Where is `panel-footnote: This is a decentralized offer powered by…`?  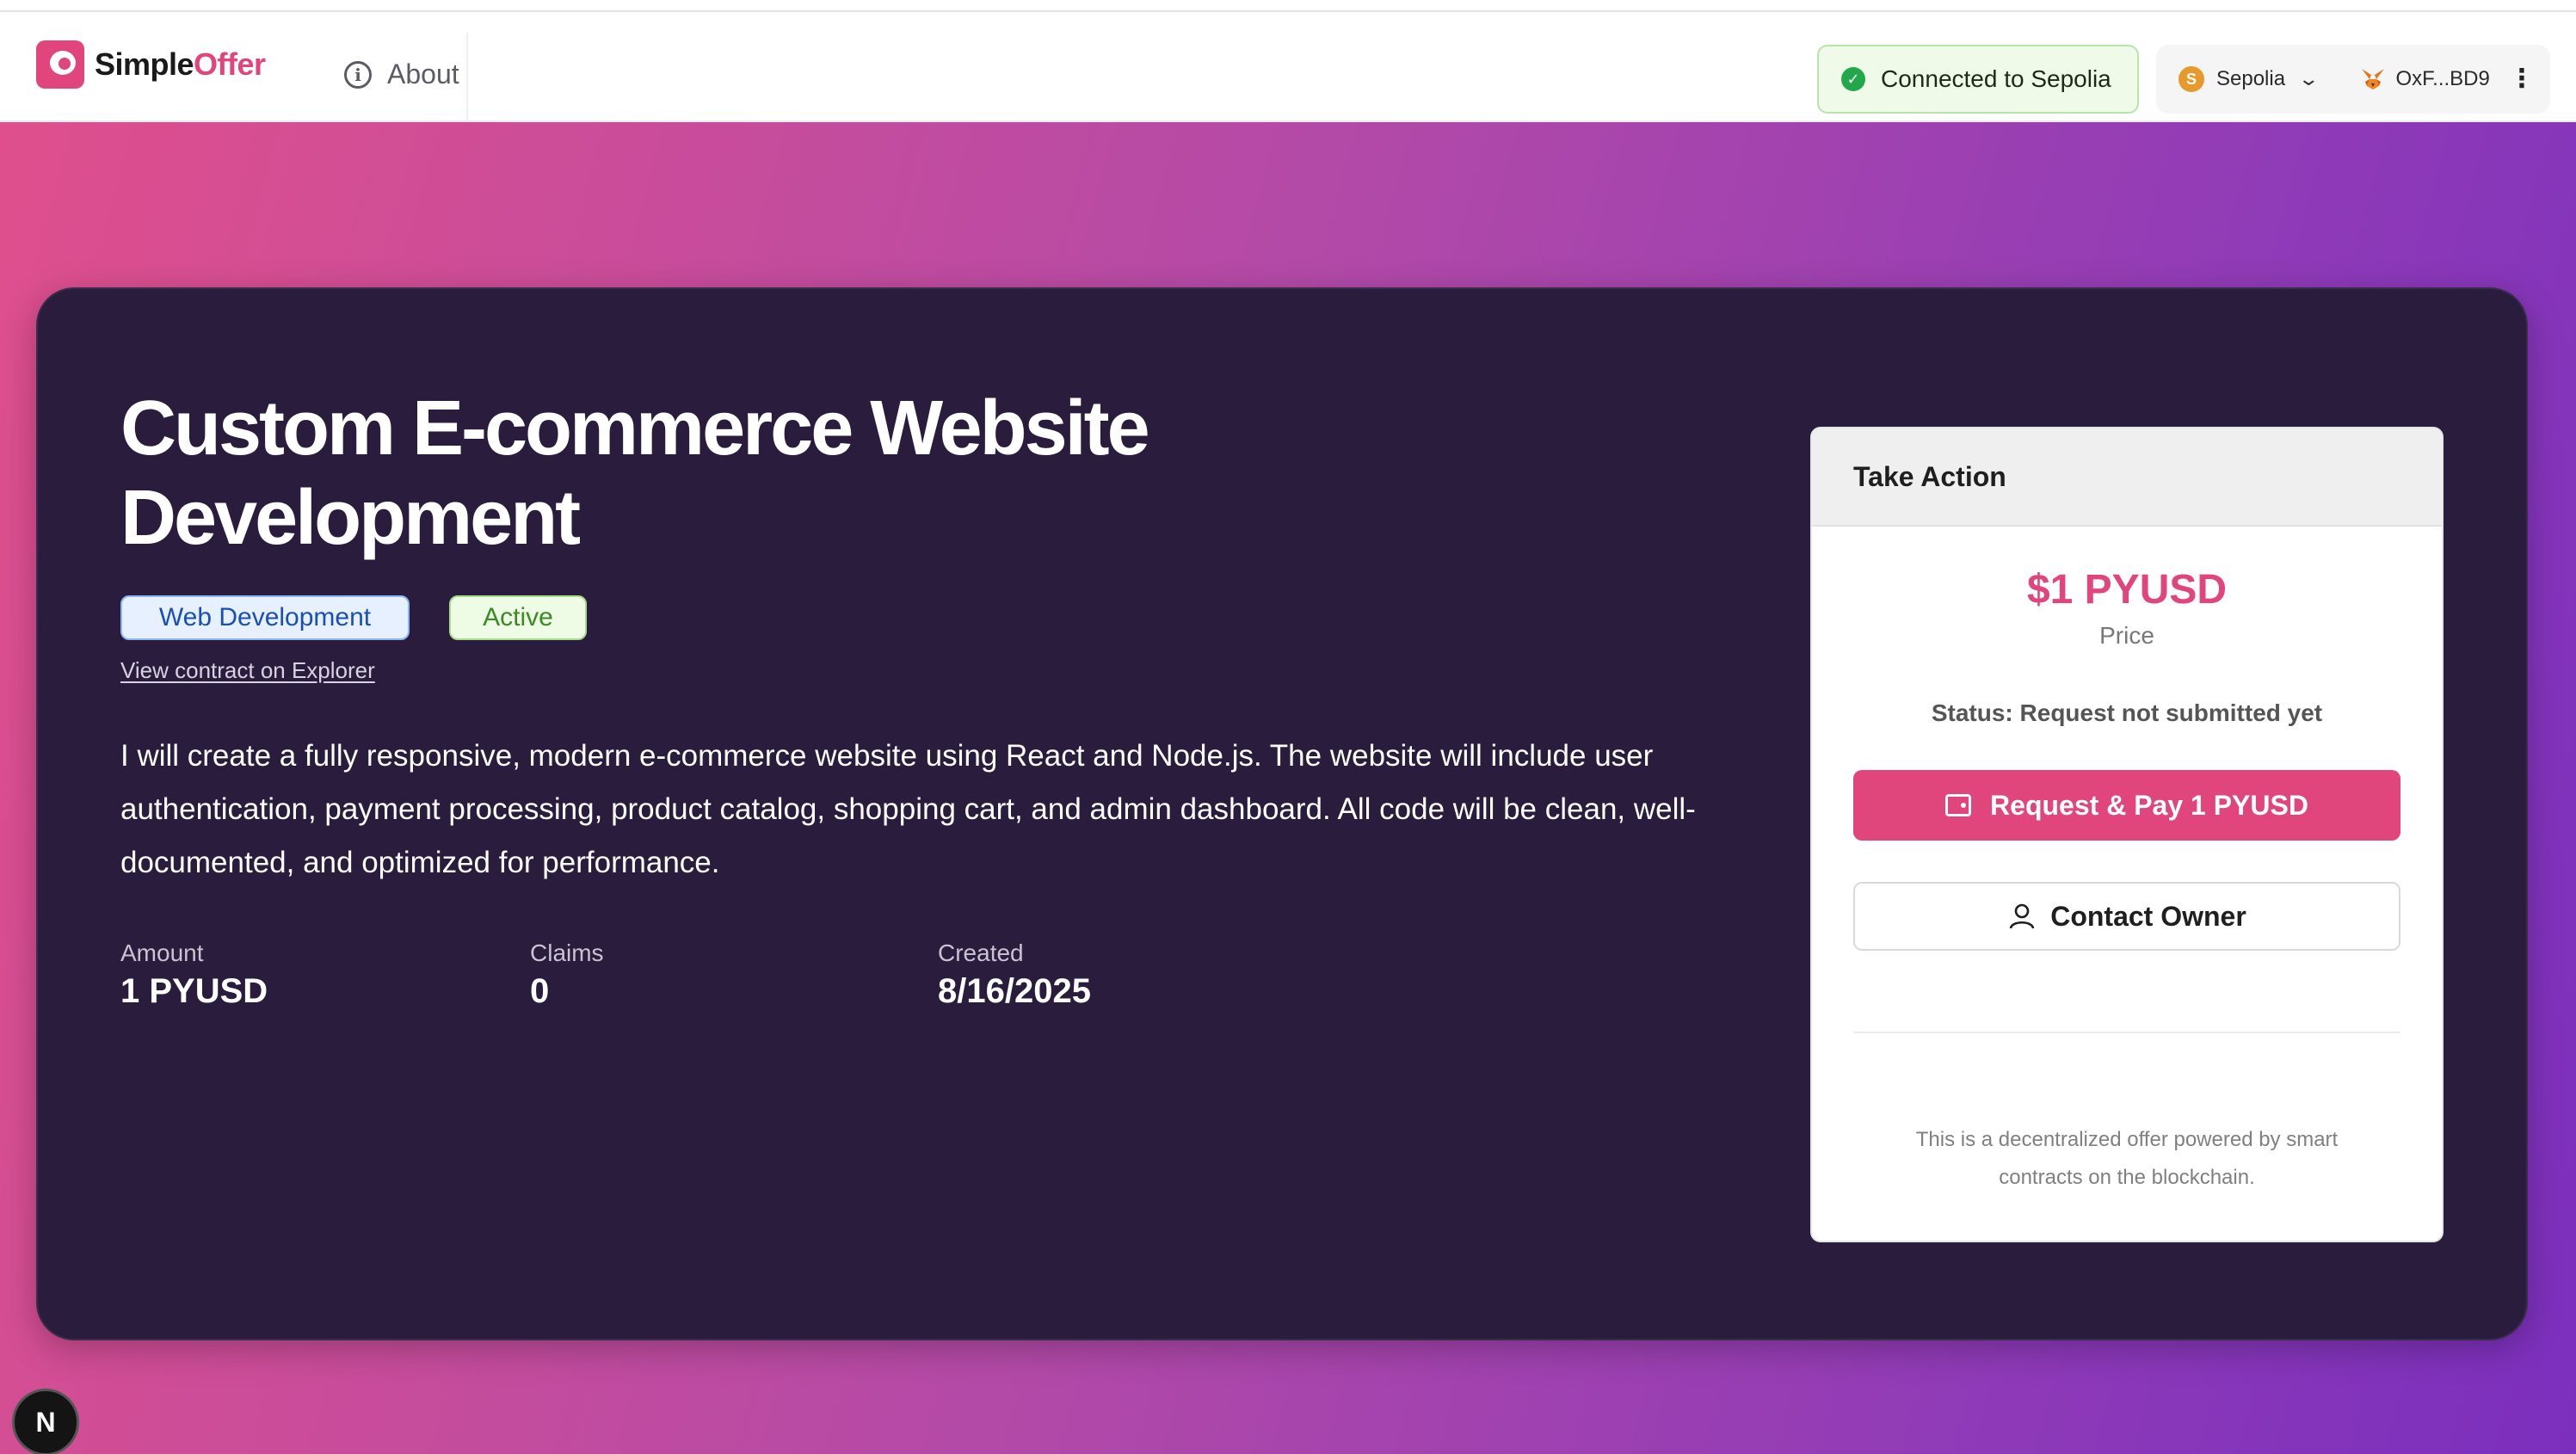 panel-footnote: This is a decentralized offer powered by… is located at coordinates (2127, 1158).